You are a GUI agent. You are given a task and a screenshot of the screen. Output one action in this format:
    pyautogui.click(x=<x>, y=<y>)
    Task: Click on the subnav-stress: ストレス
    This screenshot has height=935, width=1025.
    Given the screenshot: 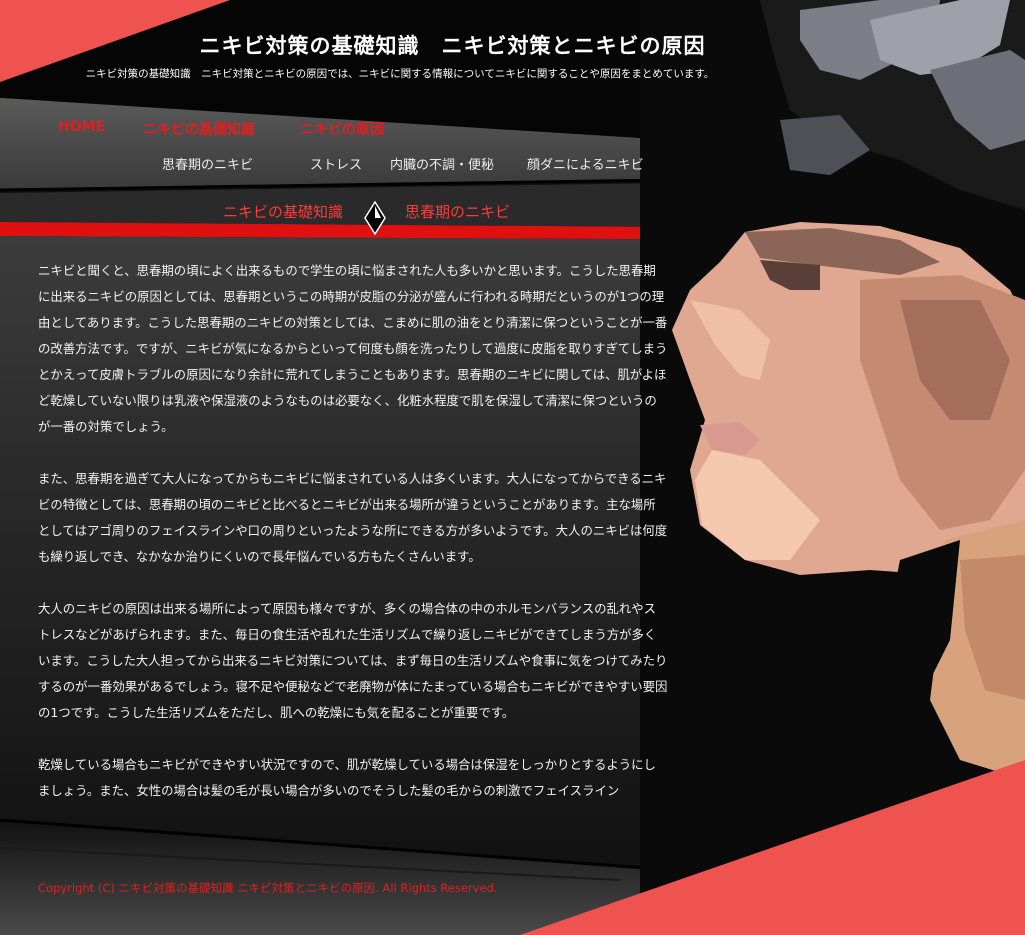 What is the action you would take?
    pyautogui.click(x=336, y=163)
    